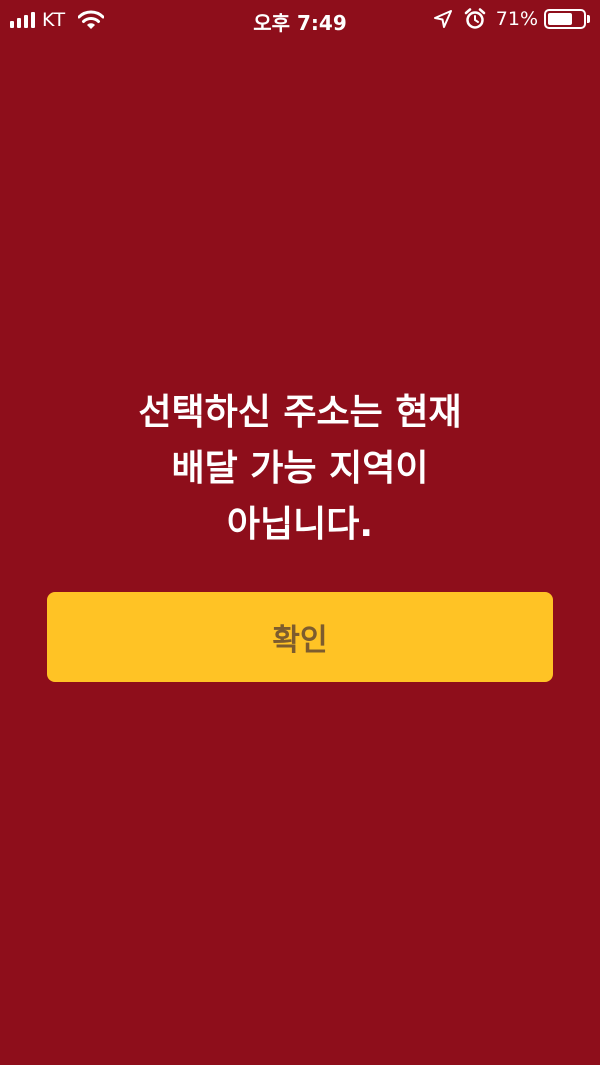 The image size is (600, 1065). What do you see at coordinates (300, 412) in the screenshot?
I see `message-line: 선택하신 주소는 현재` at bounding box center [300, 412].